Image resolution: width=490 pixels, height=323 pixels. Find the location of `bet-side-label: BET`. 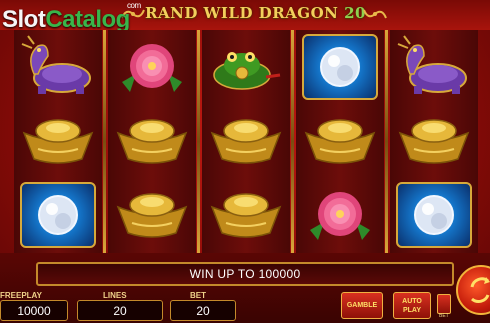

bet-side-label: BET is located at coordinates (444, 316).